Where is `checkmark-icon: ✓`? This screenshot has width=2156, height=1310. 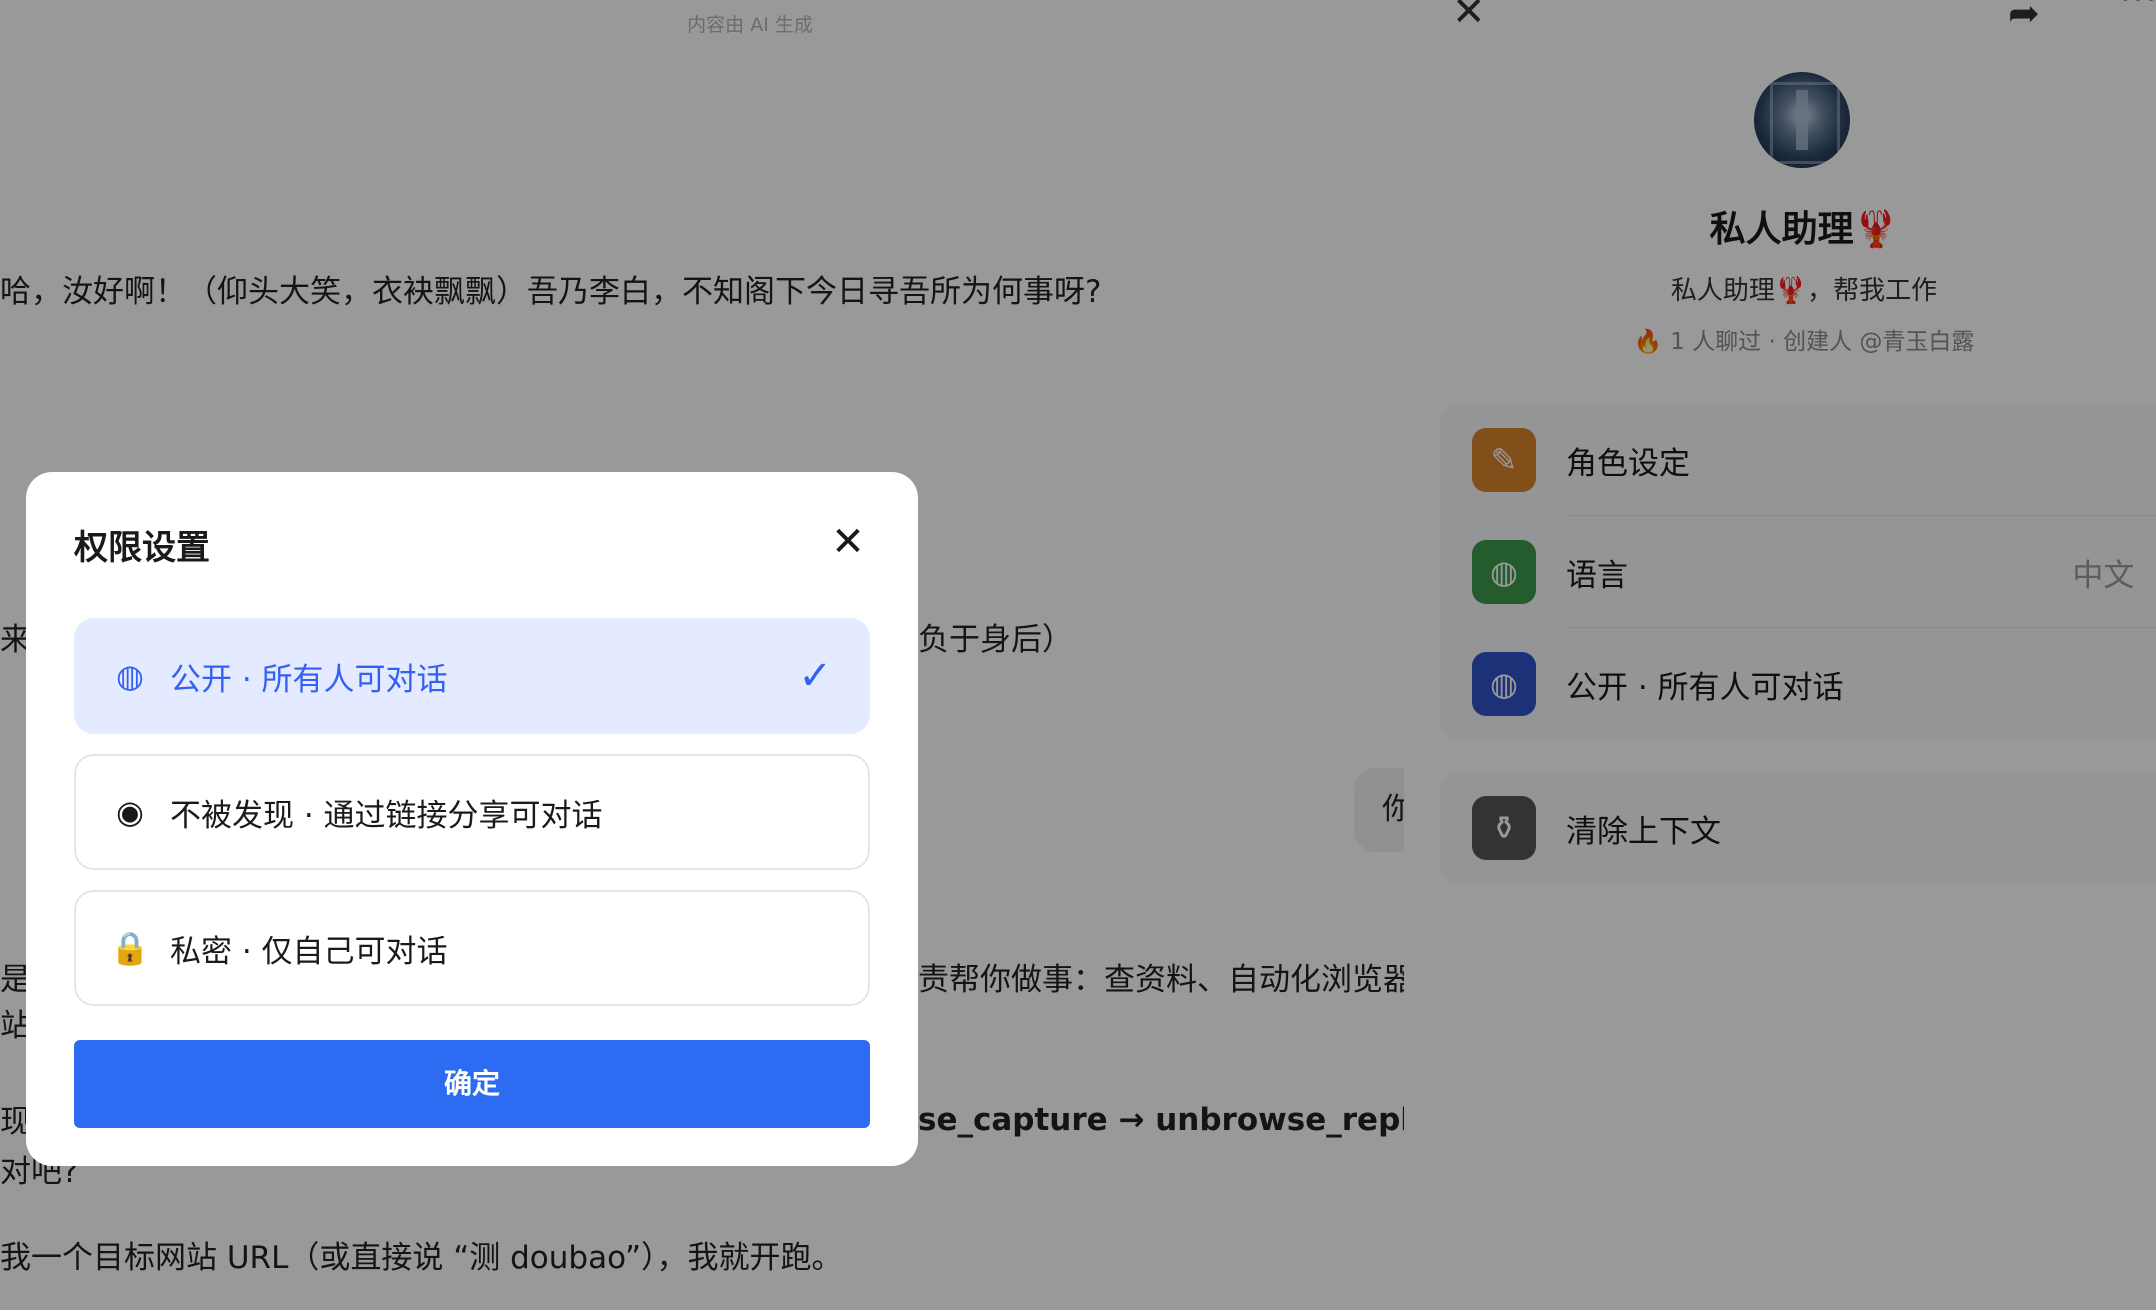 checkmark-icon: ✓ is located at coordinates (815, 676).